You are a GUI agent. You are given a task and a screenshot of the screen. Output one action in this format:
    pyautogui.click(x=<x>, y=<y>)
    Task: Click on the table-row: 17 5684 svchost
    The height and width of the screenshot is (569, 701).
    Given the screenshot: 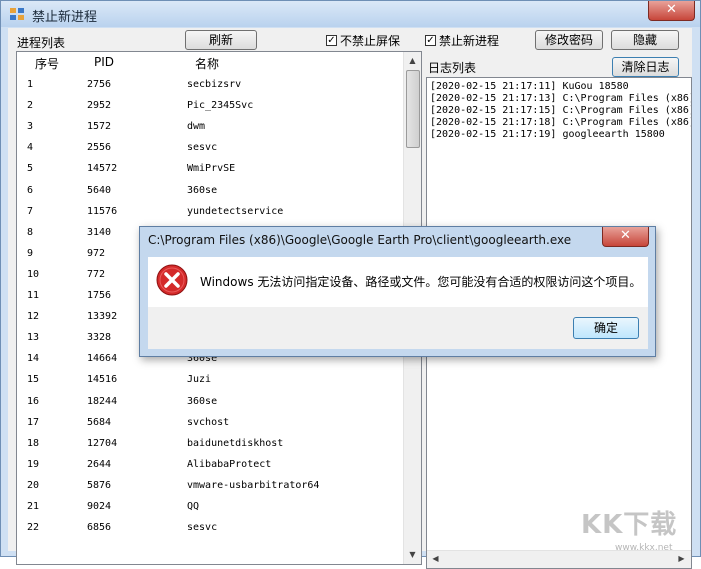 What is the action you would take?
    pyautogui.click(x=211, y=422)
    